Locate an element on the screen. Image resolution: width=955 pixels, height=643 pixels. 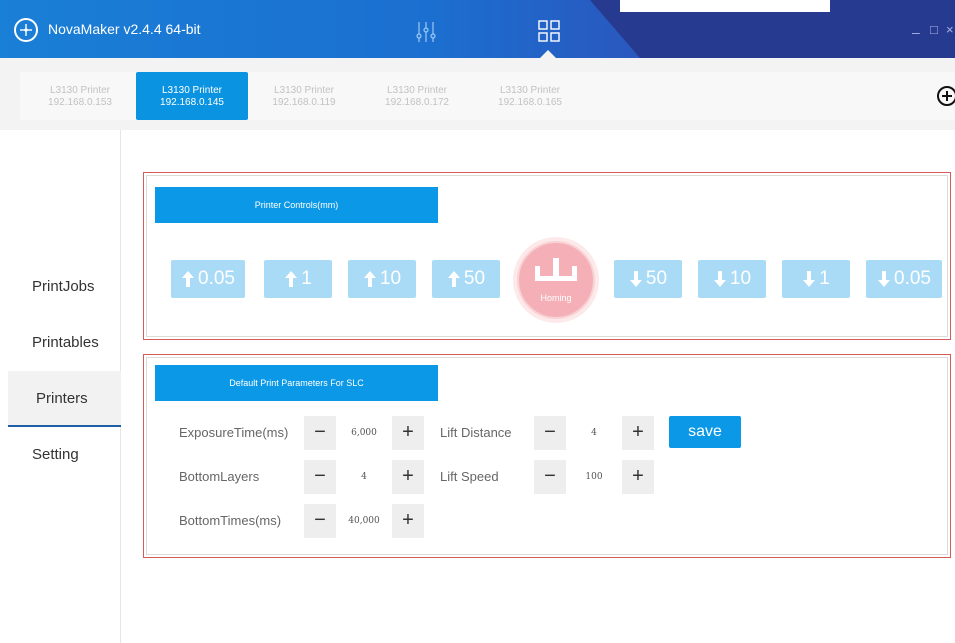
maximize-icon: □ is located at coordinates (934, 29).